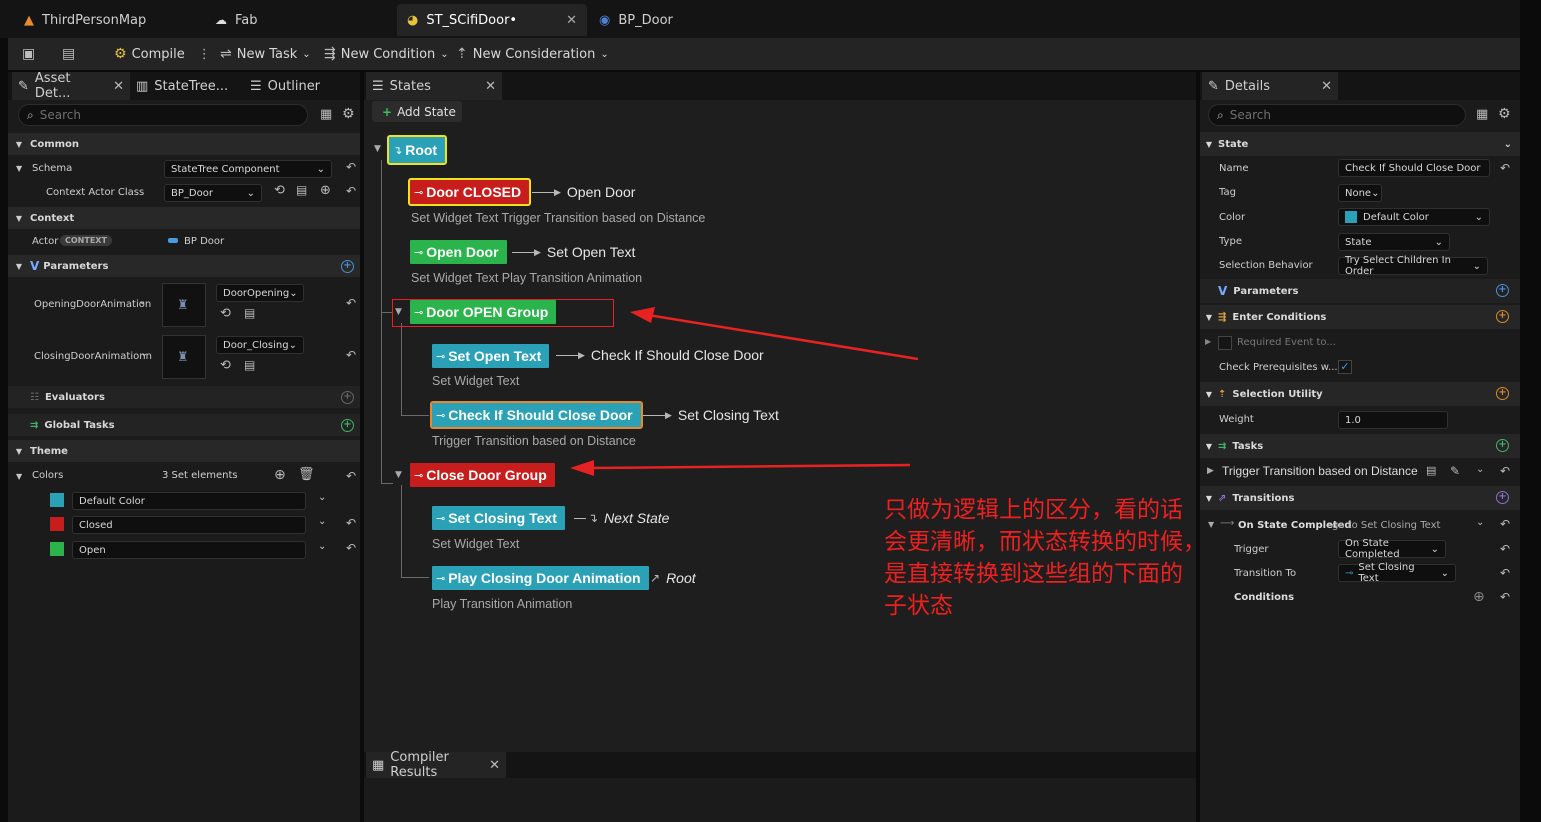 This screenshot has width=1541, height=822. I want to click on tab-states: ☰ States ✕, so click(434, 86).